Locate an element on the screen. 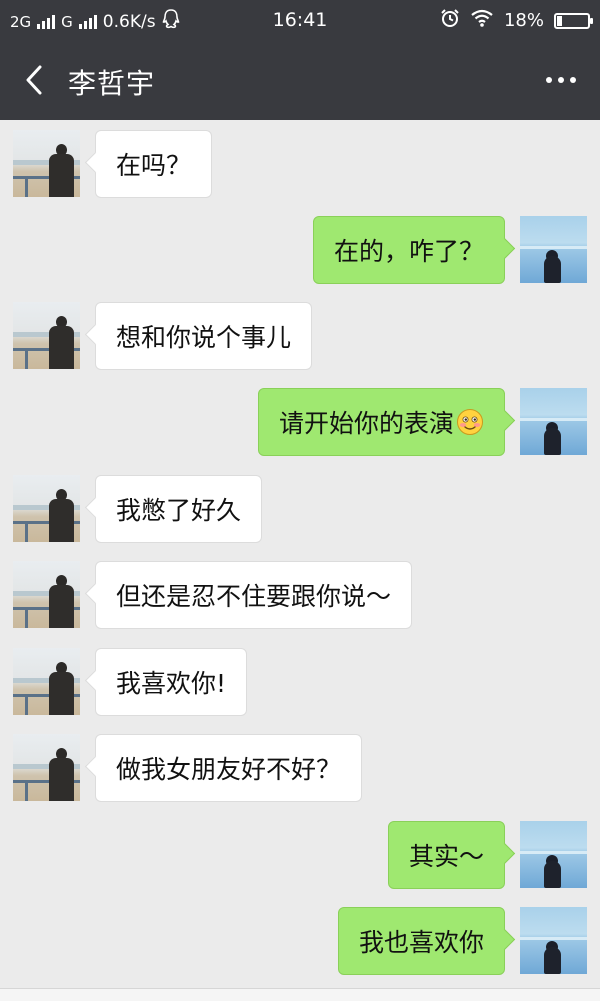 The width and height of the screenshot is (600, 1001). message-text: 我憋了好久 is located at coordinates (179, 510).